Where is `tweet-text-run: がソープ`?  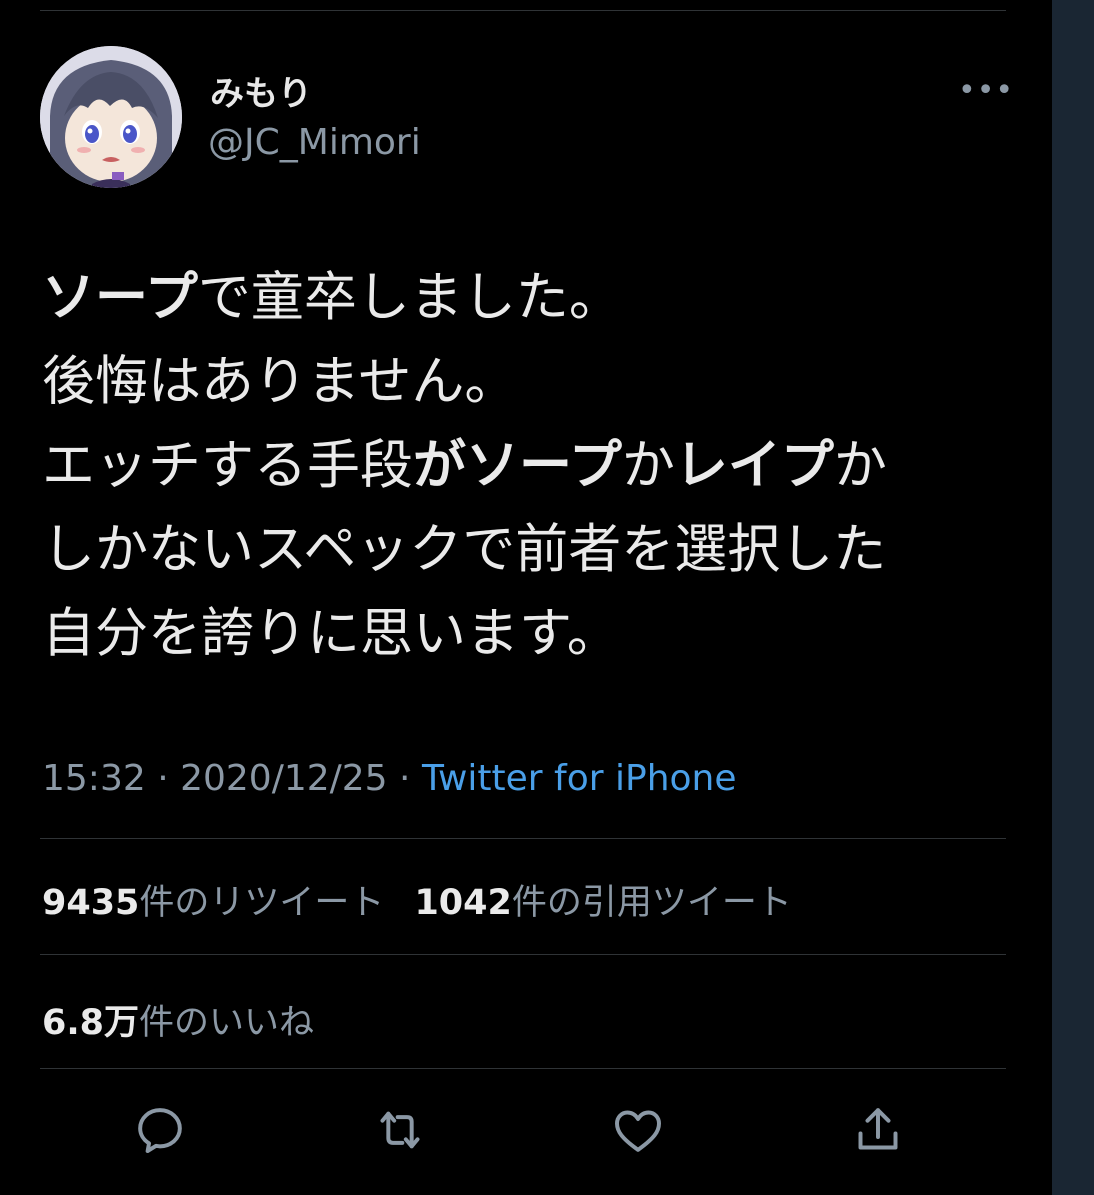
tweet-text-run: がソープ is located at coordinates (517, 465).